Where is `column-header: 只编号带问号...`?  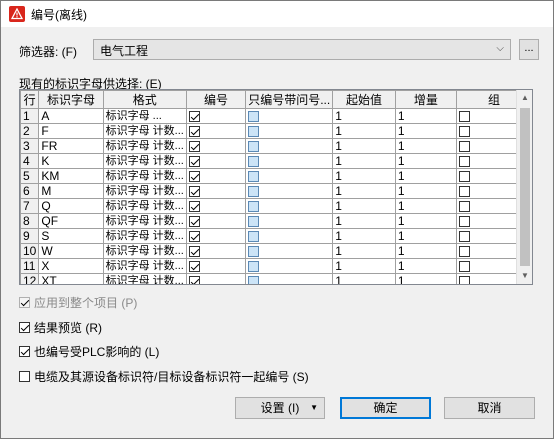
column-header: 只编号带问号... is located at coordinates (289, 99).